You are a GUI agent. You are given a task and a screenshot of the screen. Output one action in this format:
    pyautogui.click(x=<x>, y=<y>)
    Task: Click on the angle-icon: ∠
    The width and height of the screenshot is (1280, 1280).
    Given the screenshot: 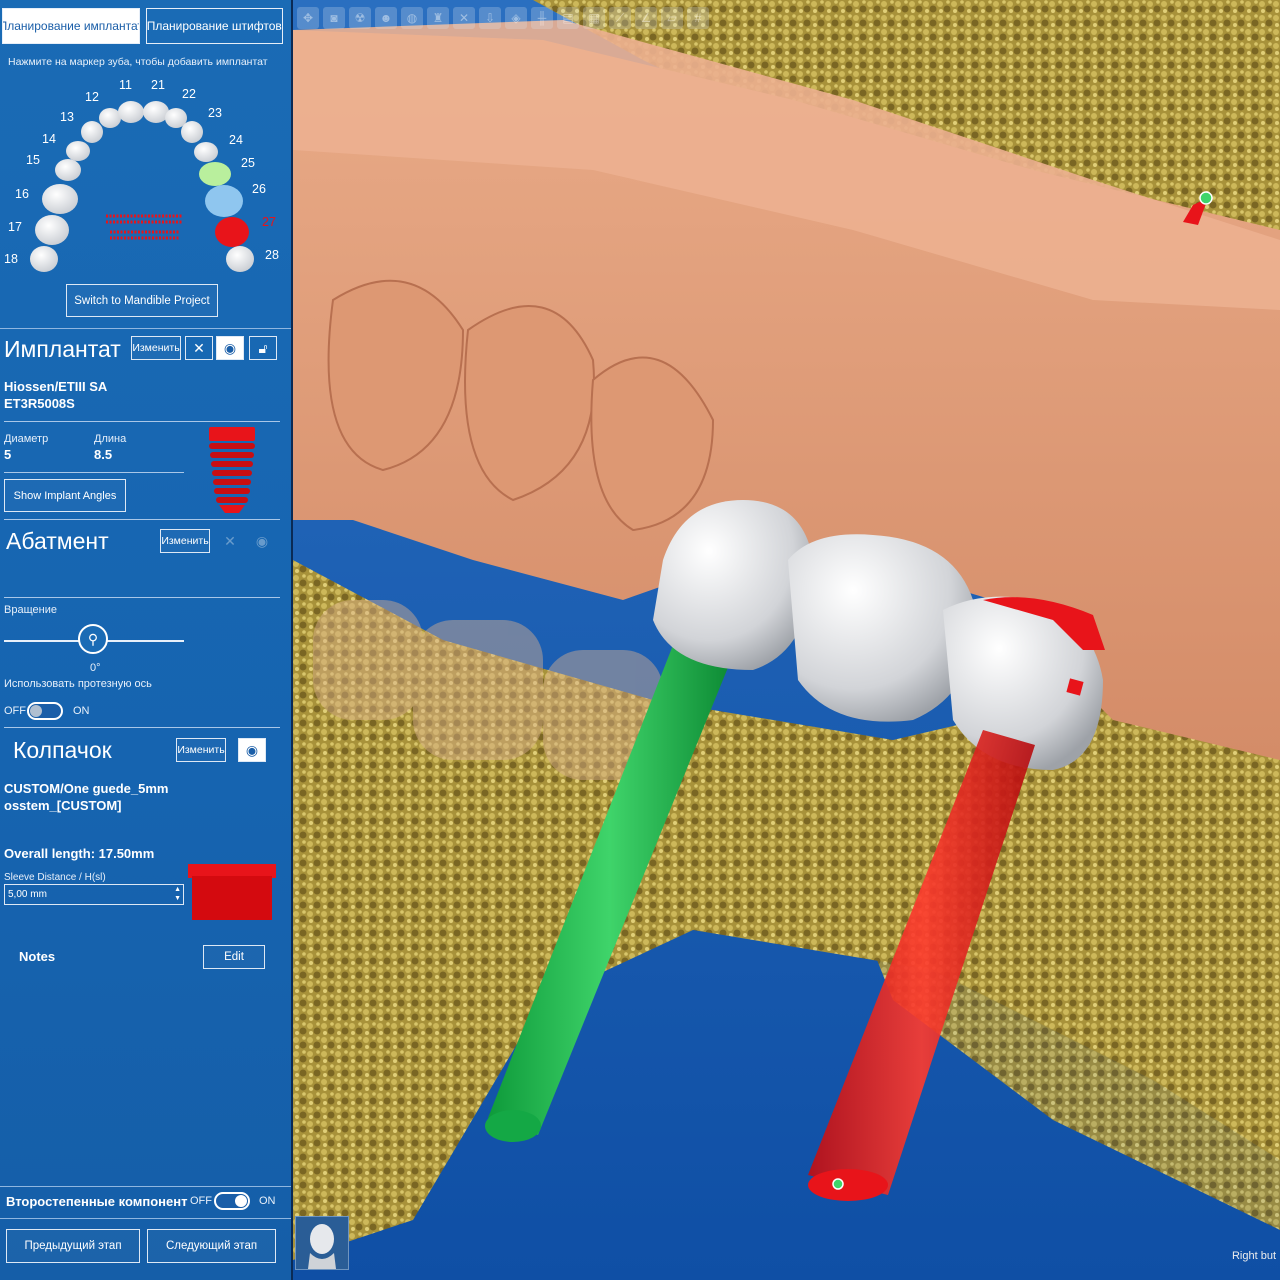 What is the action you would take?
    pyautogui.click(x=646, y=18)
    